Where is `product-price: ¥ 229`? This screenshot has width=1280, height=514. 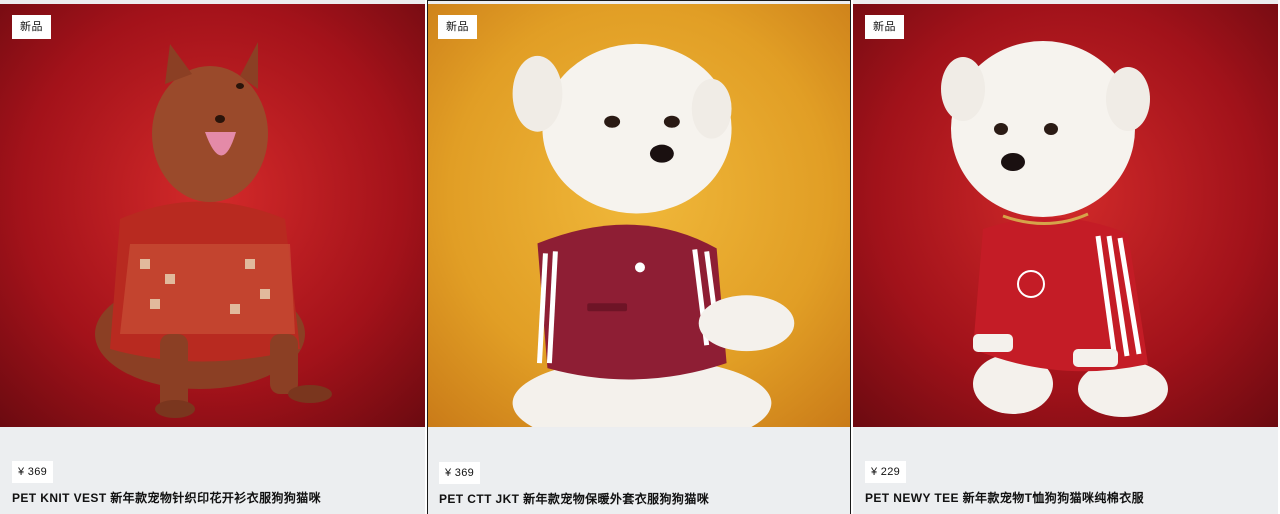
product-price: ¥ 229 is located at coordinates (886, 472).